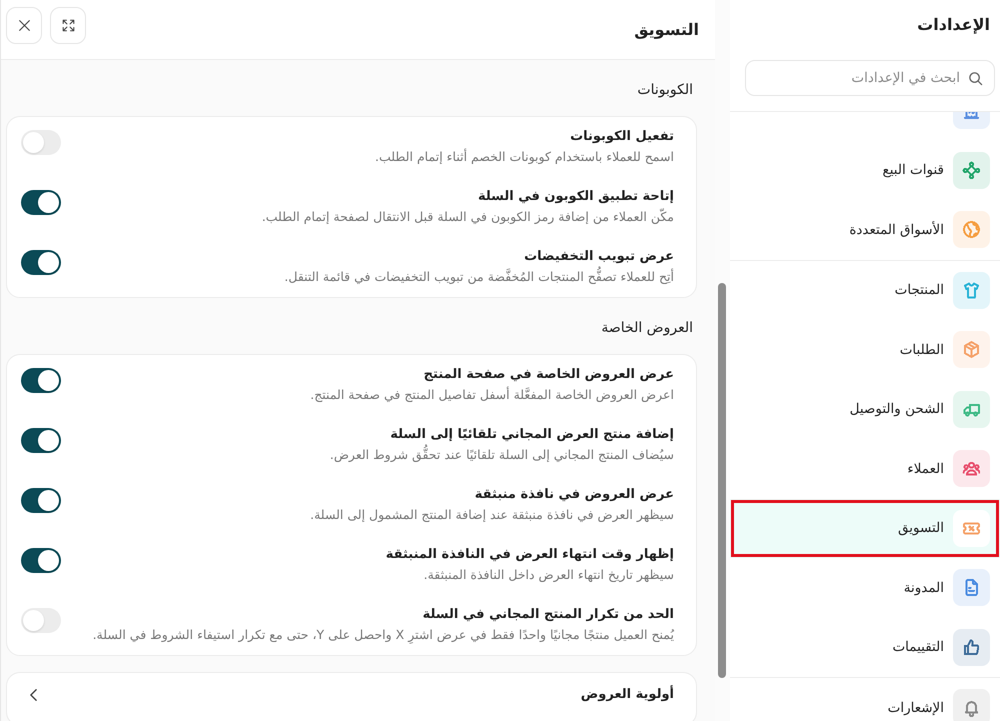 The width and height of the screenshot is (1000, 721). I want to click on setting-title: إضافة منتج العرض المجاني تلقائيًا إلى السلة, so click(532, 435).